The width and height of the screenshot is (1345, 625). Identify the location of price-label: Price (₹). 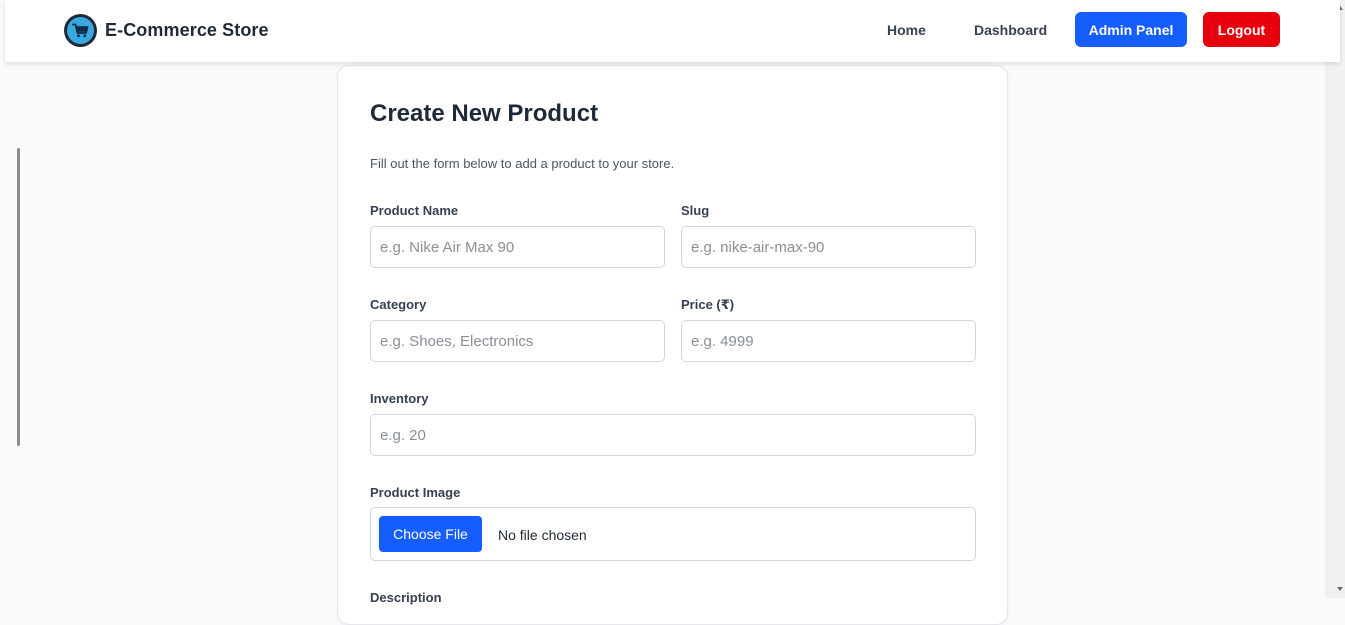
(708, 304).